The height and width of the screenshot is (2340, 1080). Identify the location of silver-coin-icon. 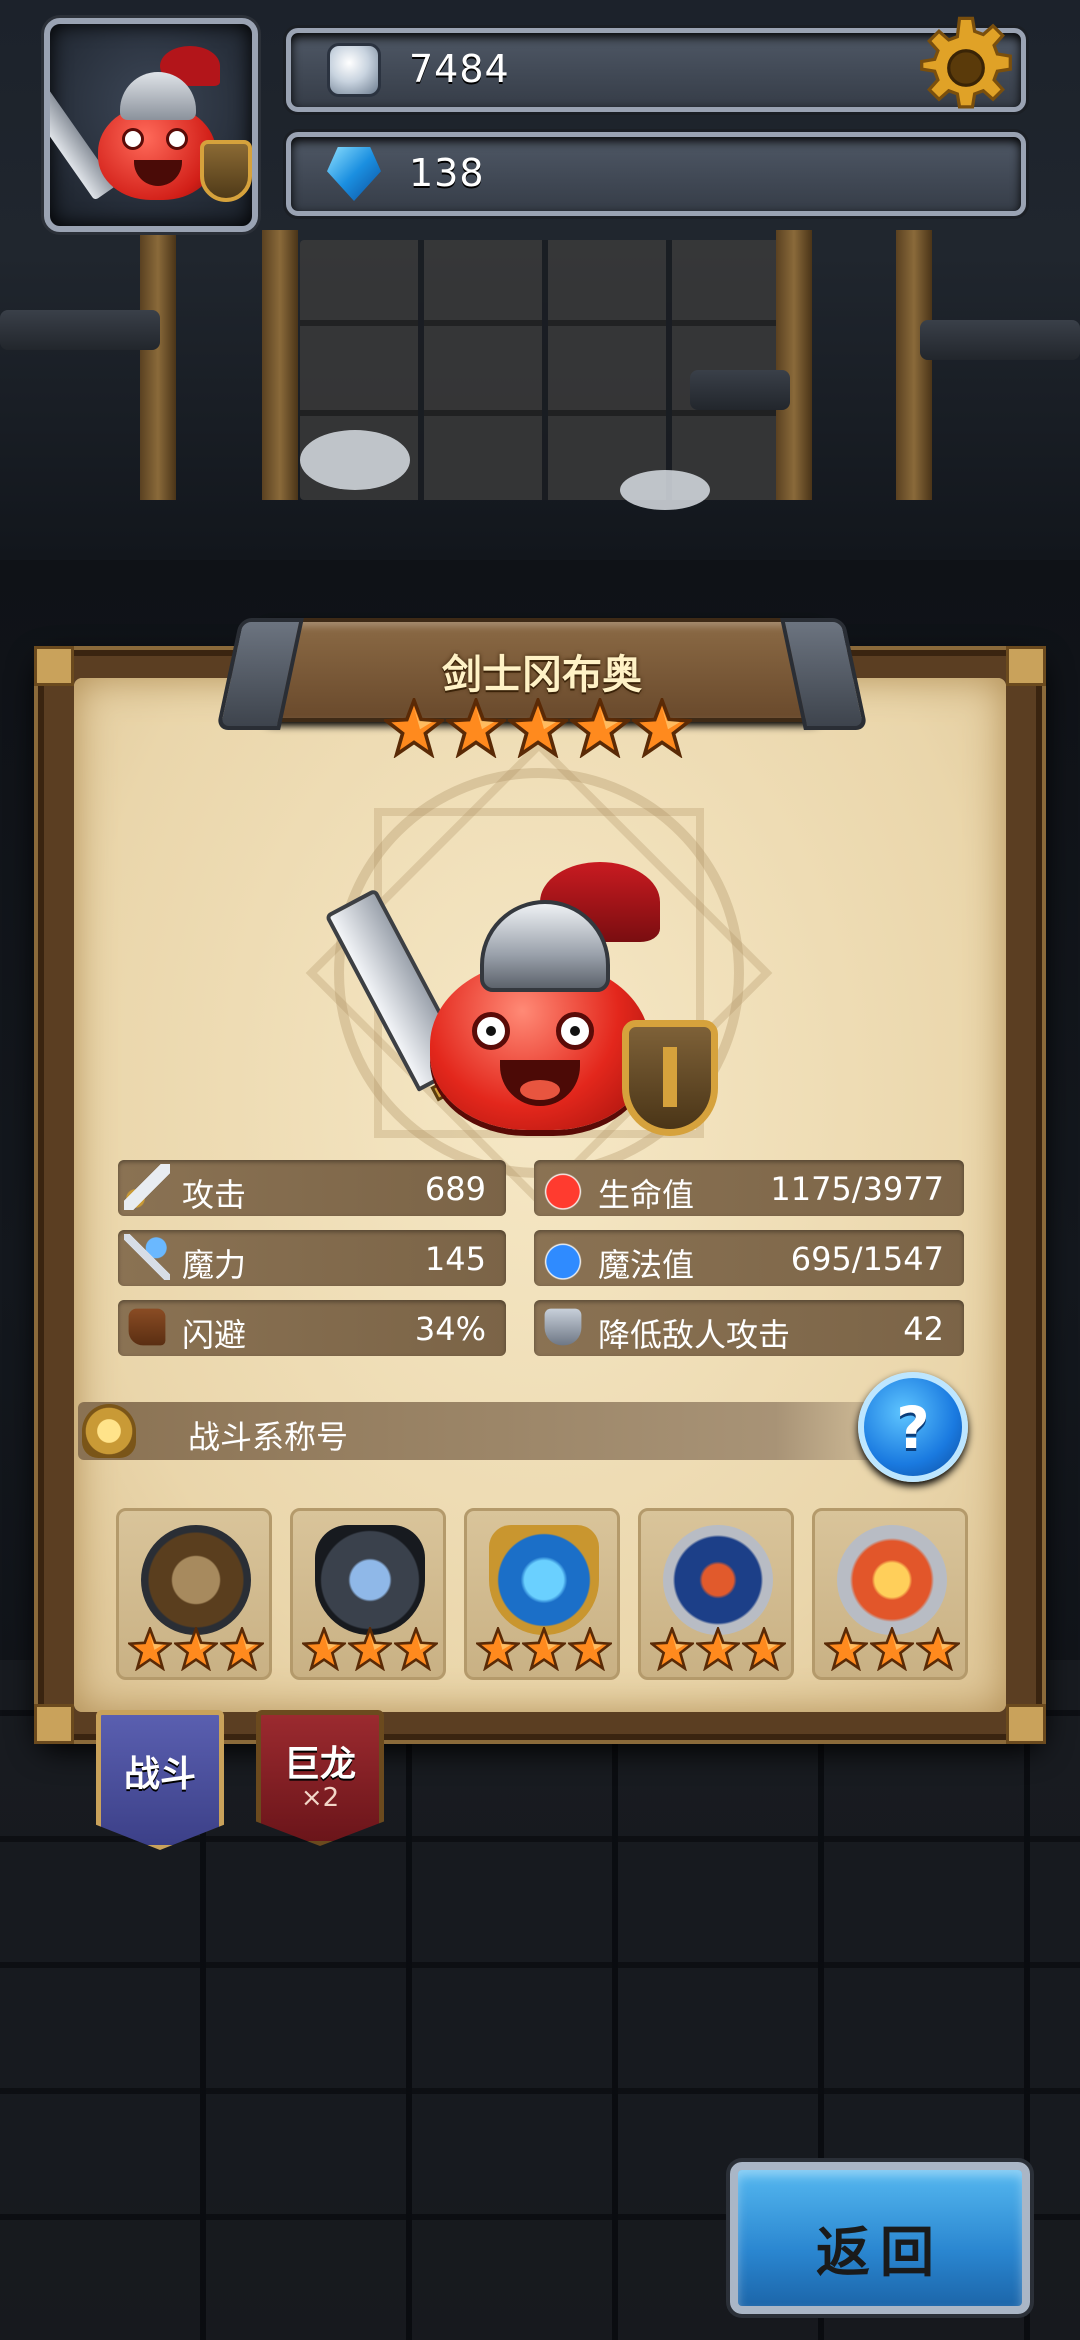
(354, 70).